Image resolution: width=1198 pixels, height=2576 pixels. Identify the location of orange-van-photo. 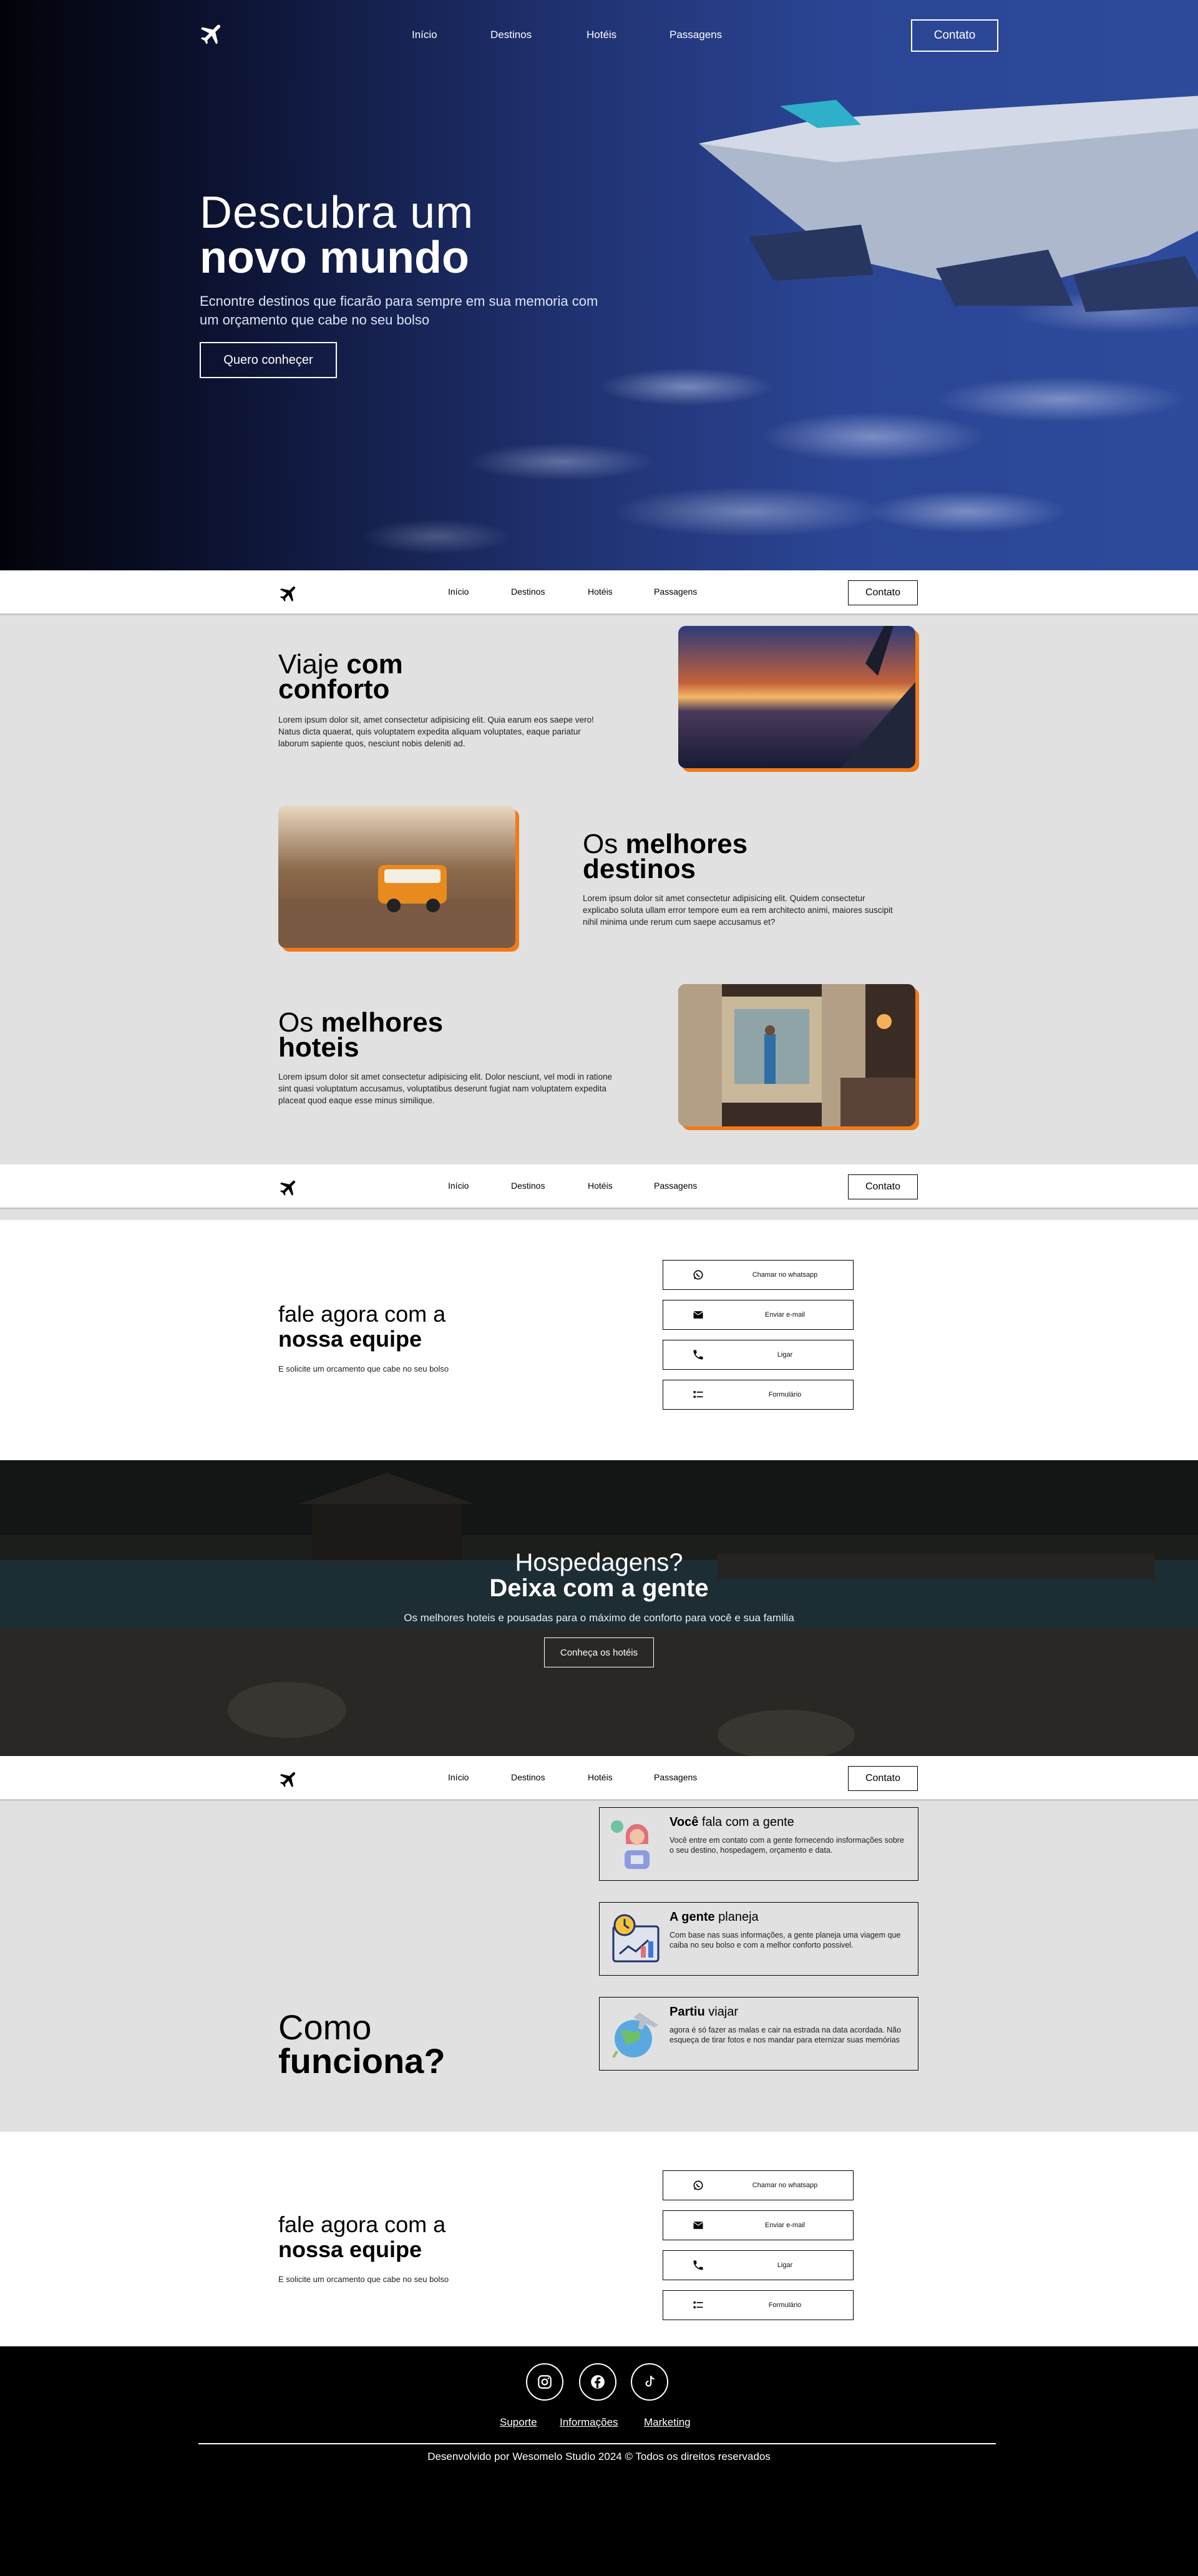
(396, 877).